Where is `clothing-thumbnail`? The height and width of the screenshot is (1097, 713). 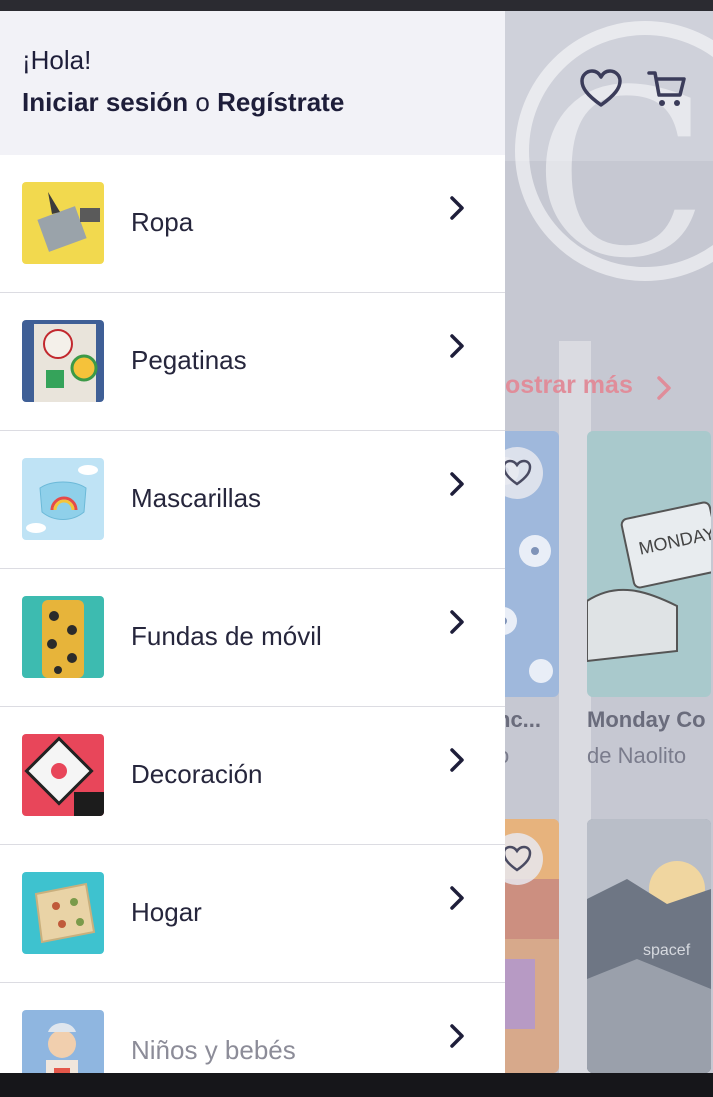 clothing-thumbnail is located at coordinates (63, 223).